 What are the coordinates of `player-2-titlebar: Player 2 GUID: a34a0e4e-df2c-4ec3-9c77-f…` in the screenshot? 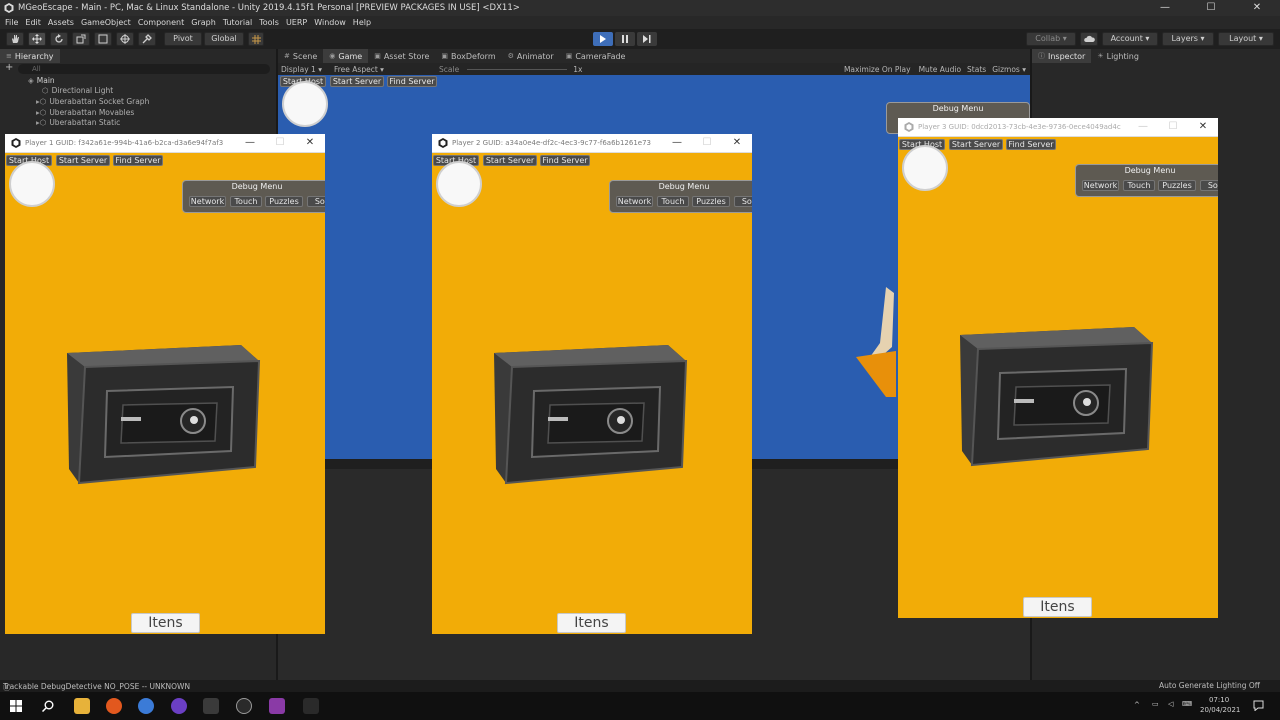 It's located at (592, 143).